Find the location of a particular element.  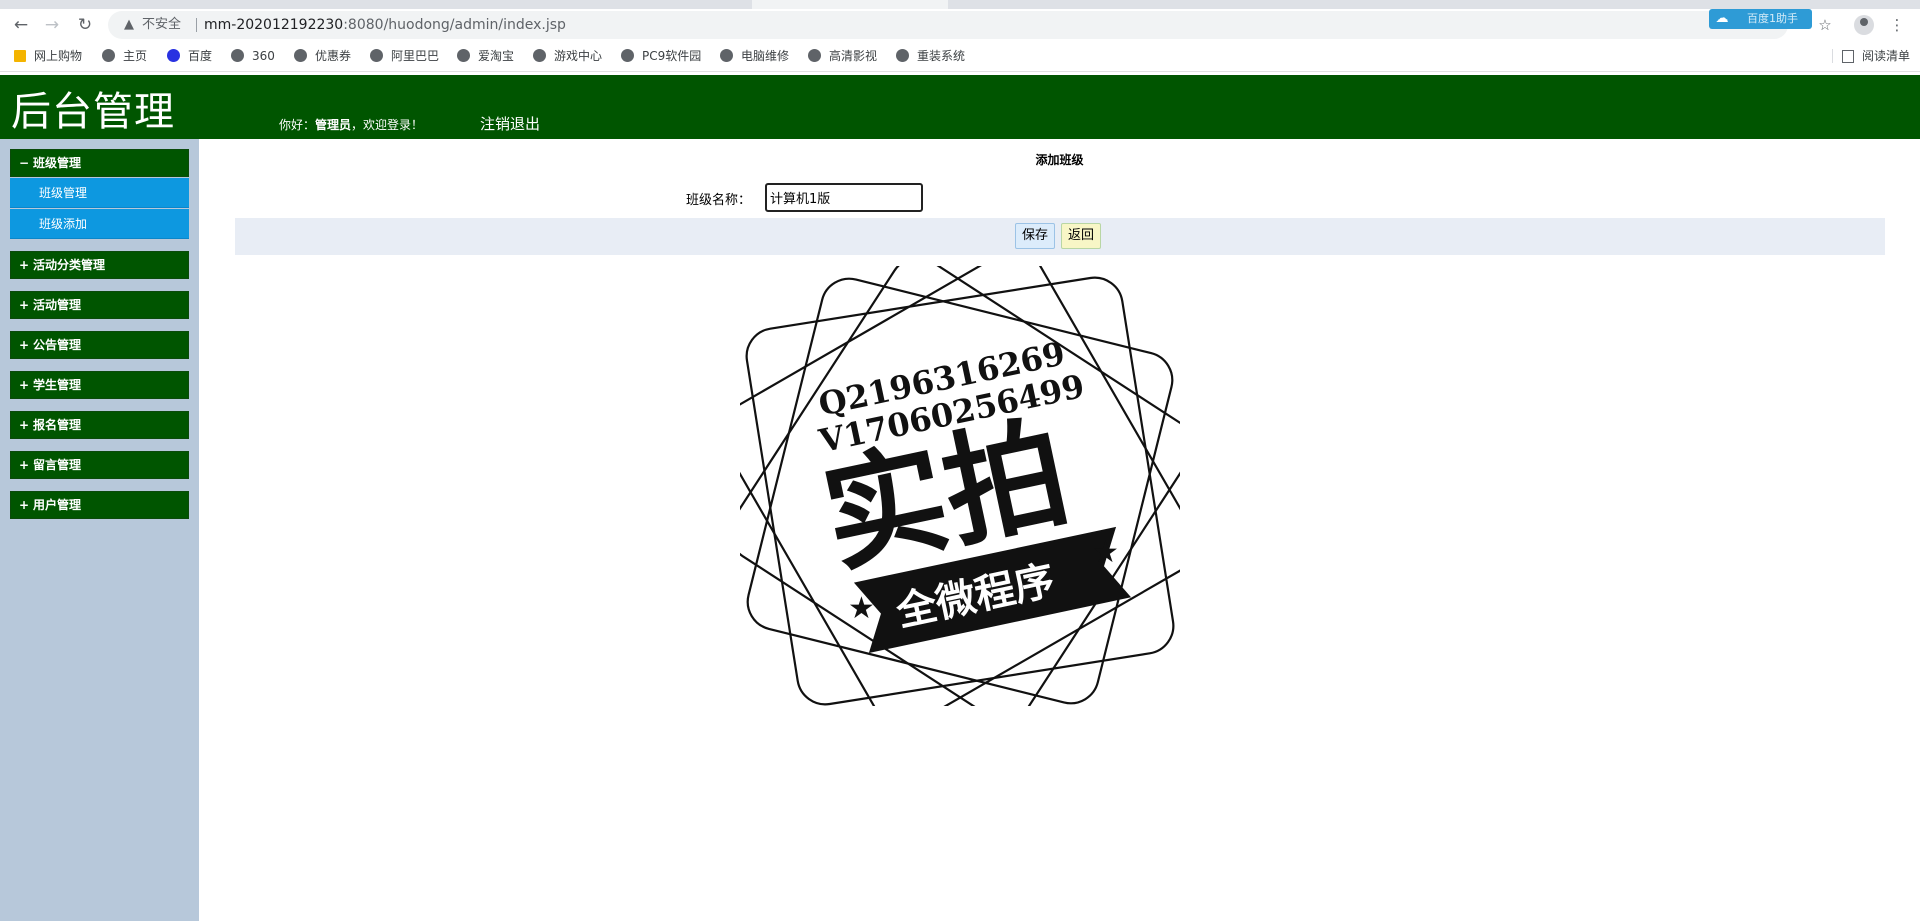

app-title: 后台管理 is located at coordinates (93, 112).